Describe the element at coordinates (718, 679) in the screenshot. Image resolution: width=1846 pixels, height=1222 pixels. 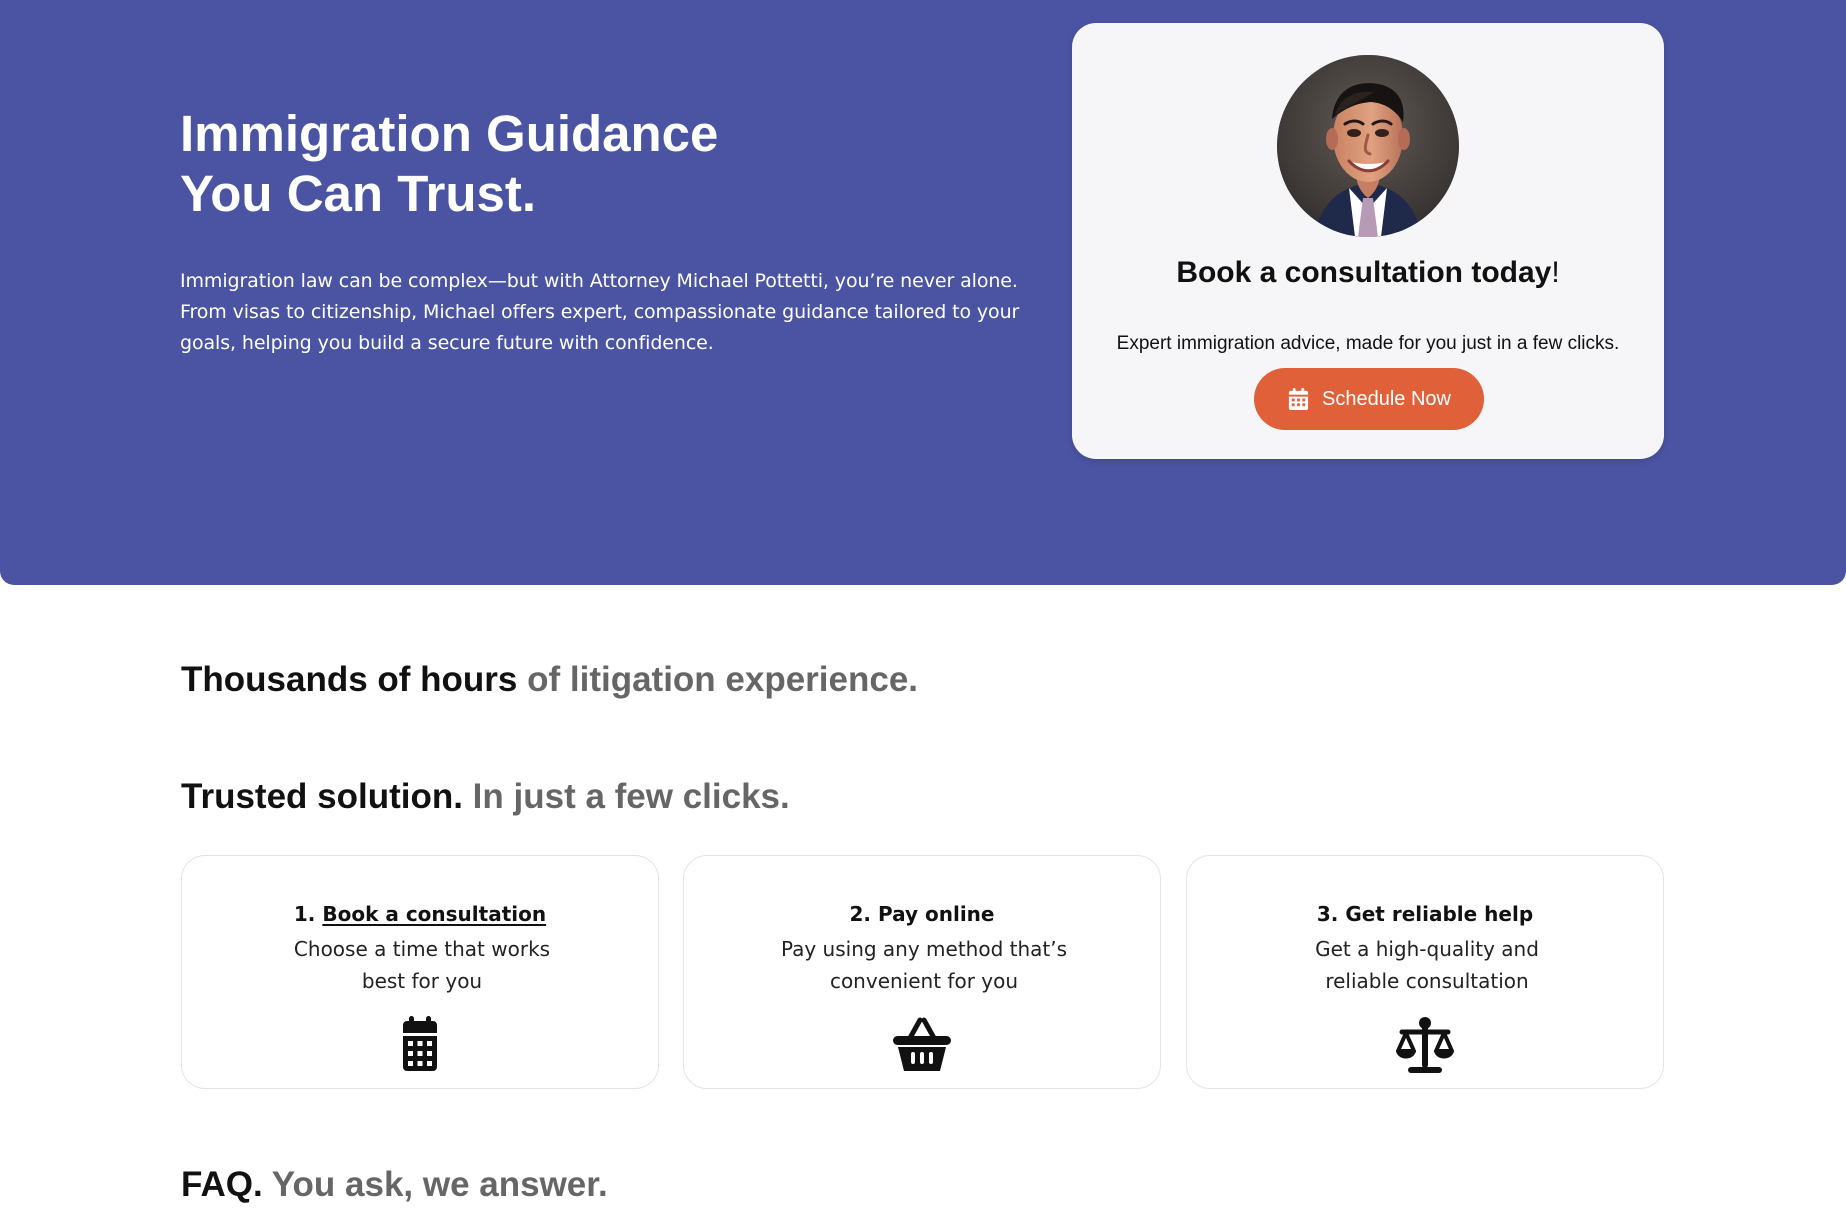
I see `experience-heading-muted: of litigation experience.` at that location.